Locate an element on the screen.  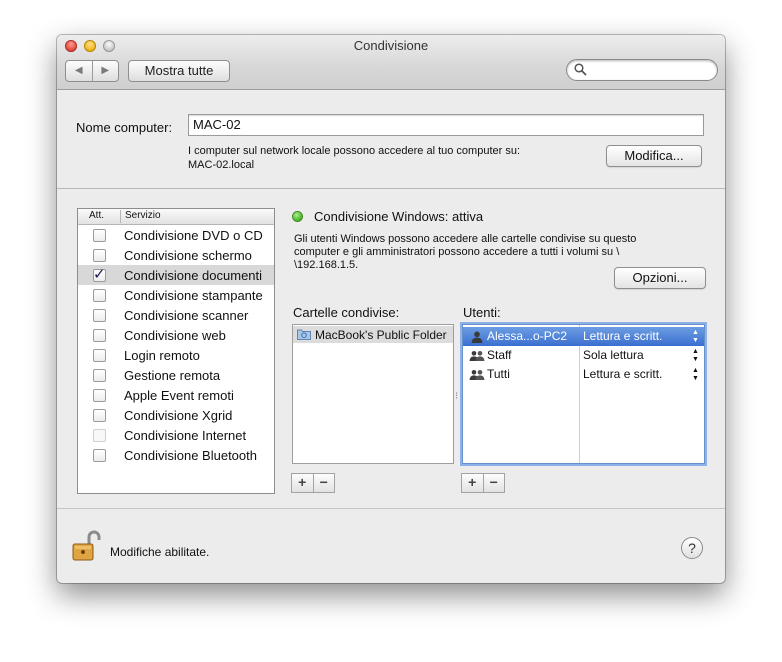
service-name: Condivisione web is located at coordinates (175, 335).